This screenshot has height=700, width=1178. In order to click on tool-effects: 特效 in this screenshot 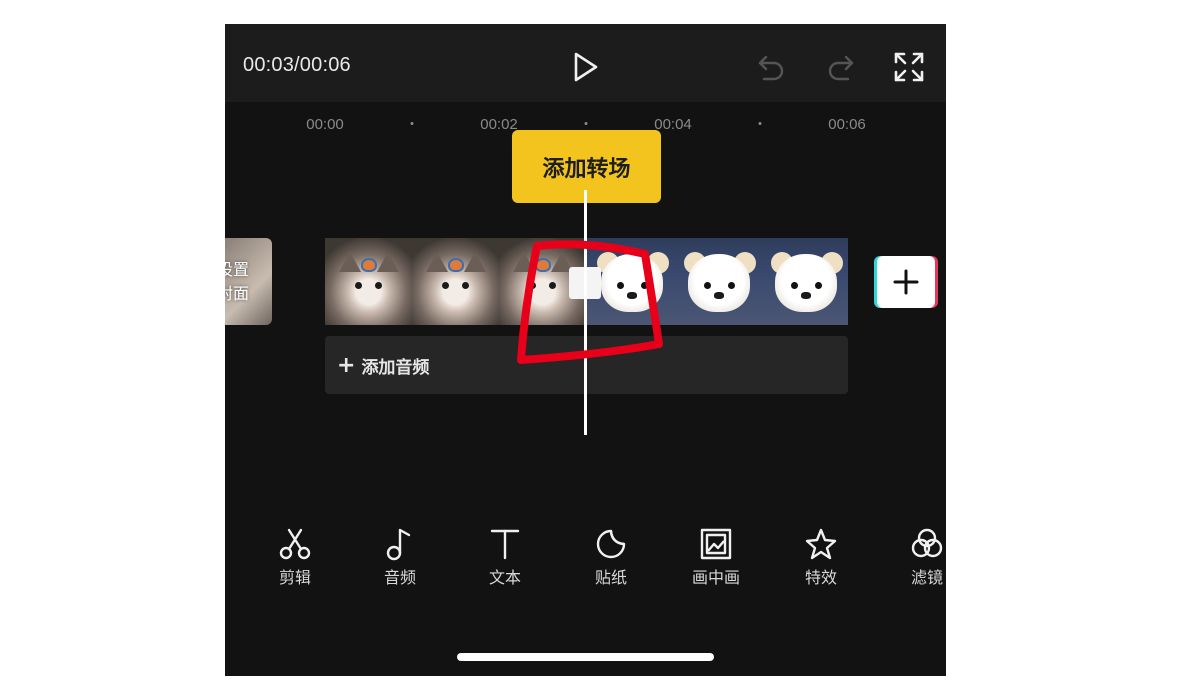, I will do `click(821, 556)`.